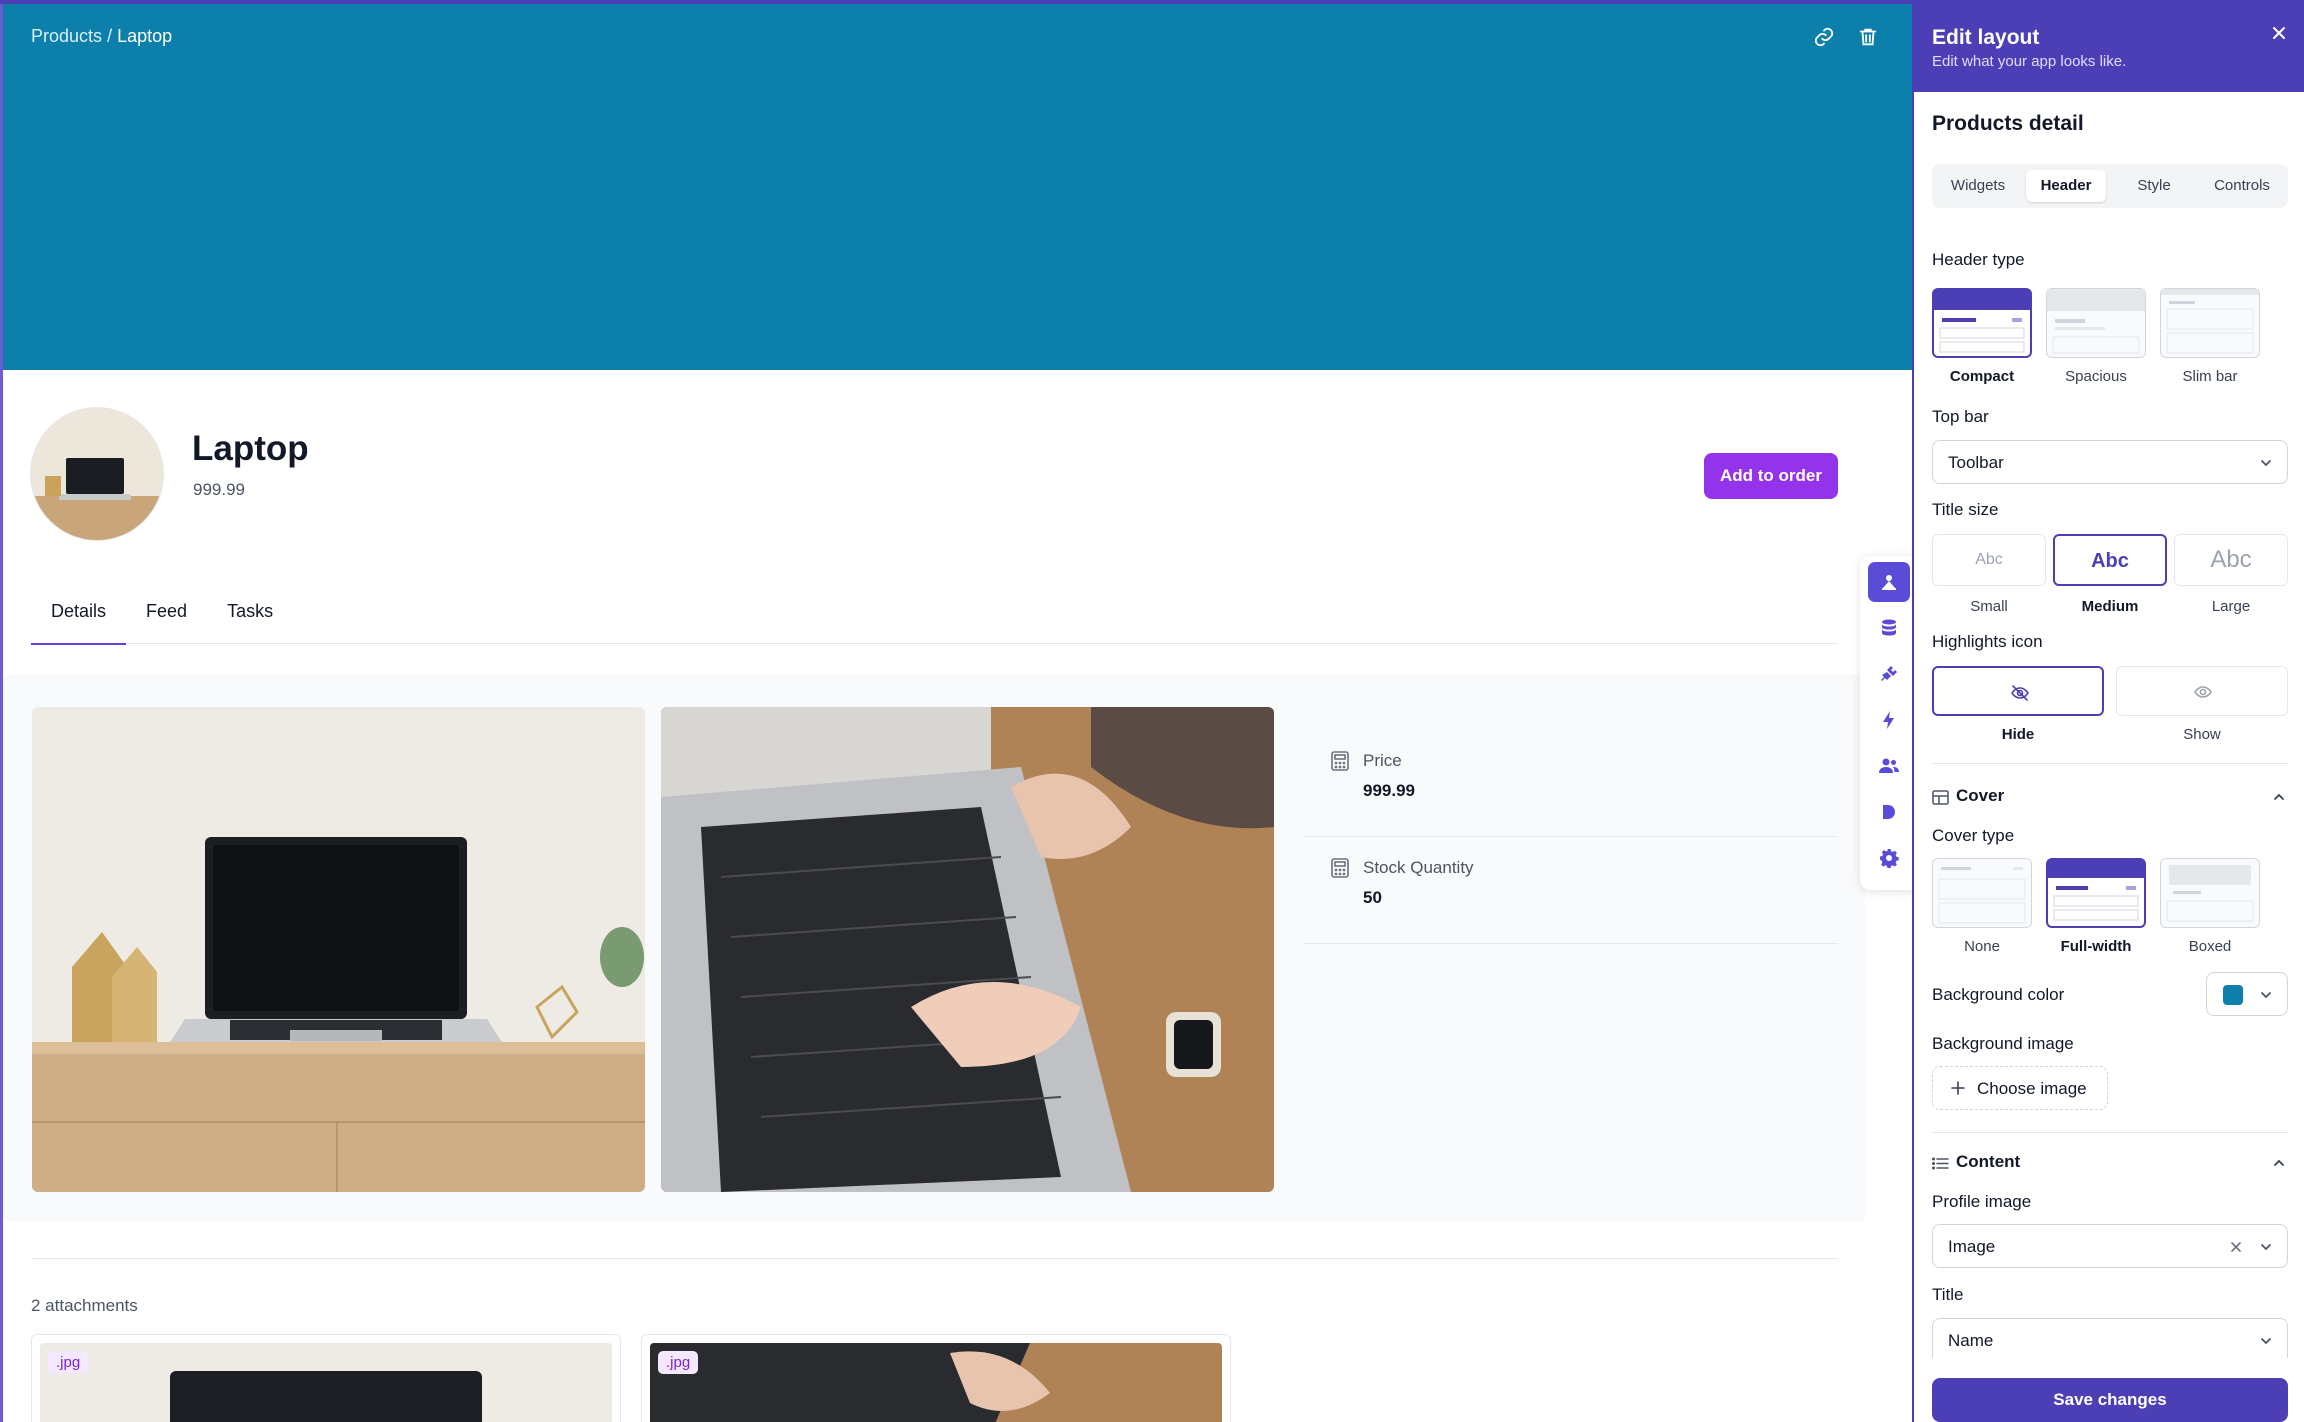 The image size is (2304, 1422). What do you see at coordinates (66, 36) in the screenshot?
I see `breadcrumb-parent: Products` at bounding box center [66, 36].